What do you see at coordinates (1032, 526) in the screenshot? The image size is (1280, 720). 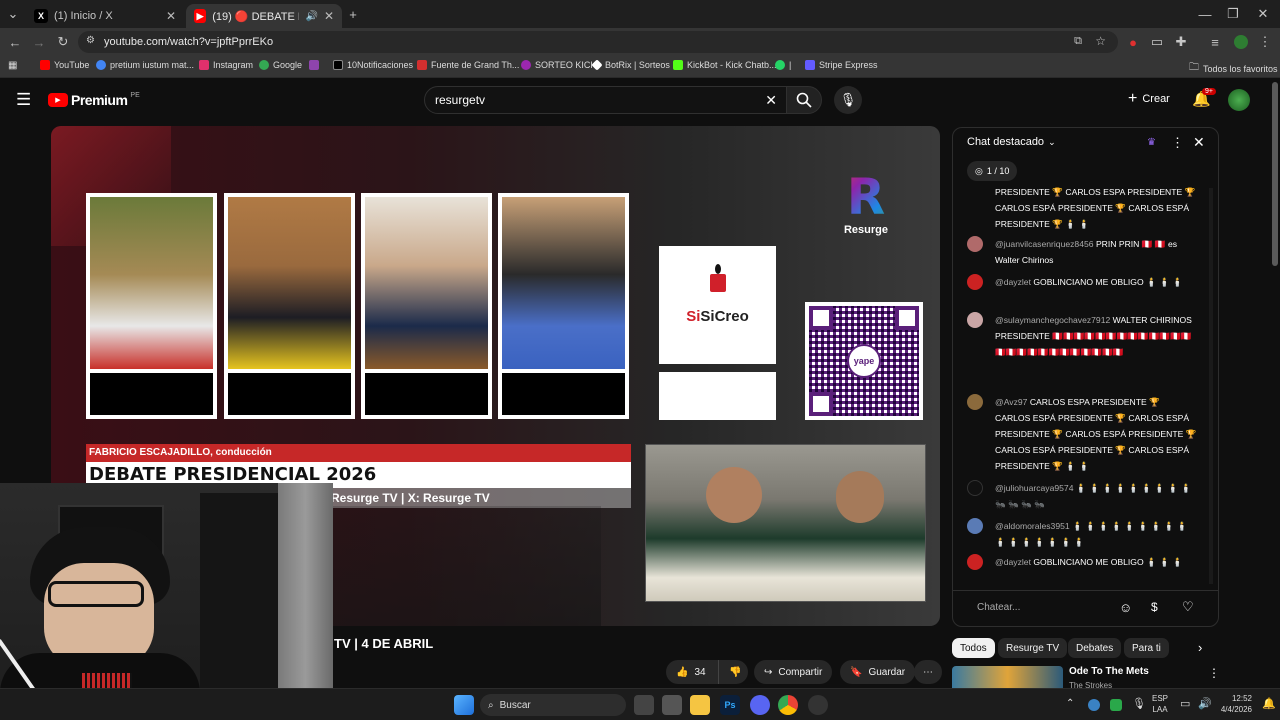 I see `chat-username: @aldomorales3951` at bounding box center [1032, 526].